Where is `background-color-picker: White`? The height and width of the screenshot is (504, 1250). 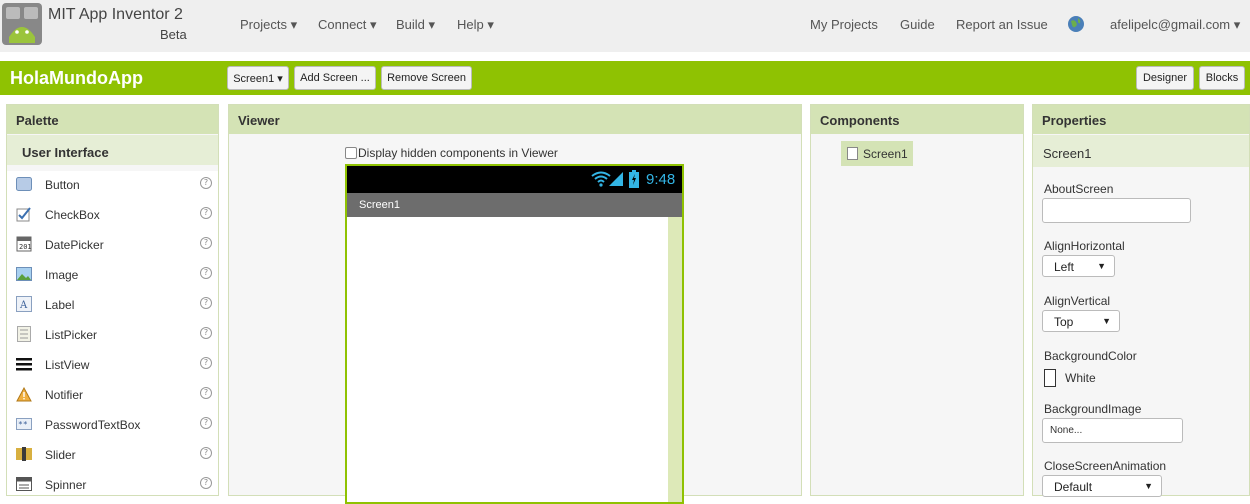
background-color-picker: White is located at coordinates (1070, 378).